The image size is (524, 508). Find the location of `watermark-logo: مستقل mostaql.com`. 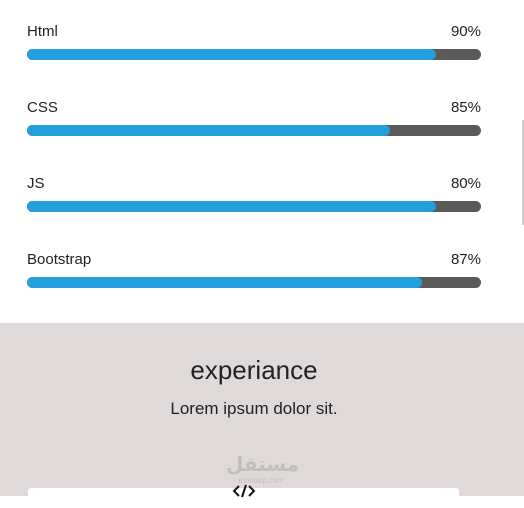

watermark-logo: مستقل mostaql.com is located at coordinates (263, 469).